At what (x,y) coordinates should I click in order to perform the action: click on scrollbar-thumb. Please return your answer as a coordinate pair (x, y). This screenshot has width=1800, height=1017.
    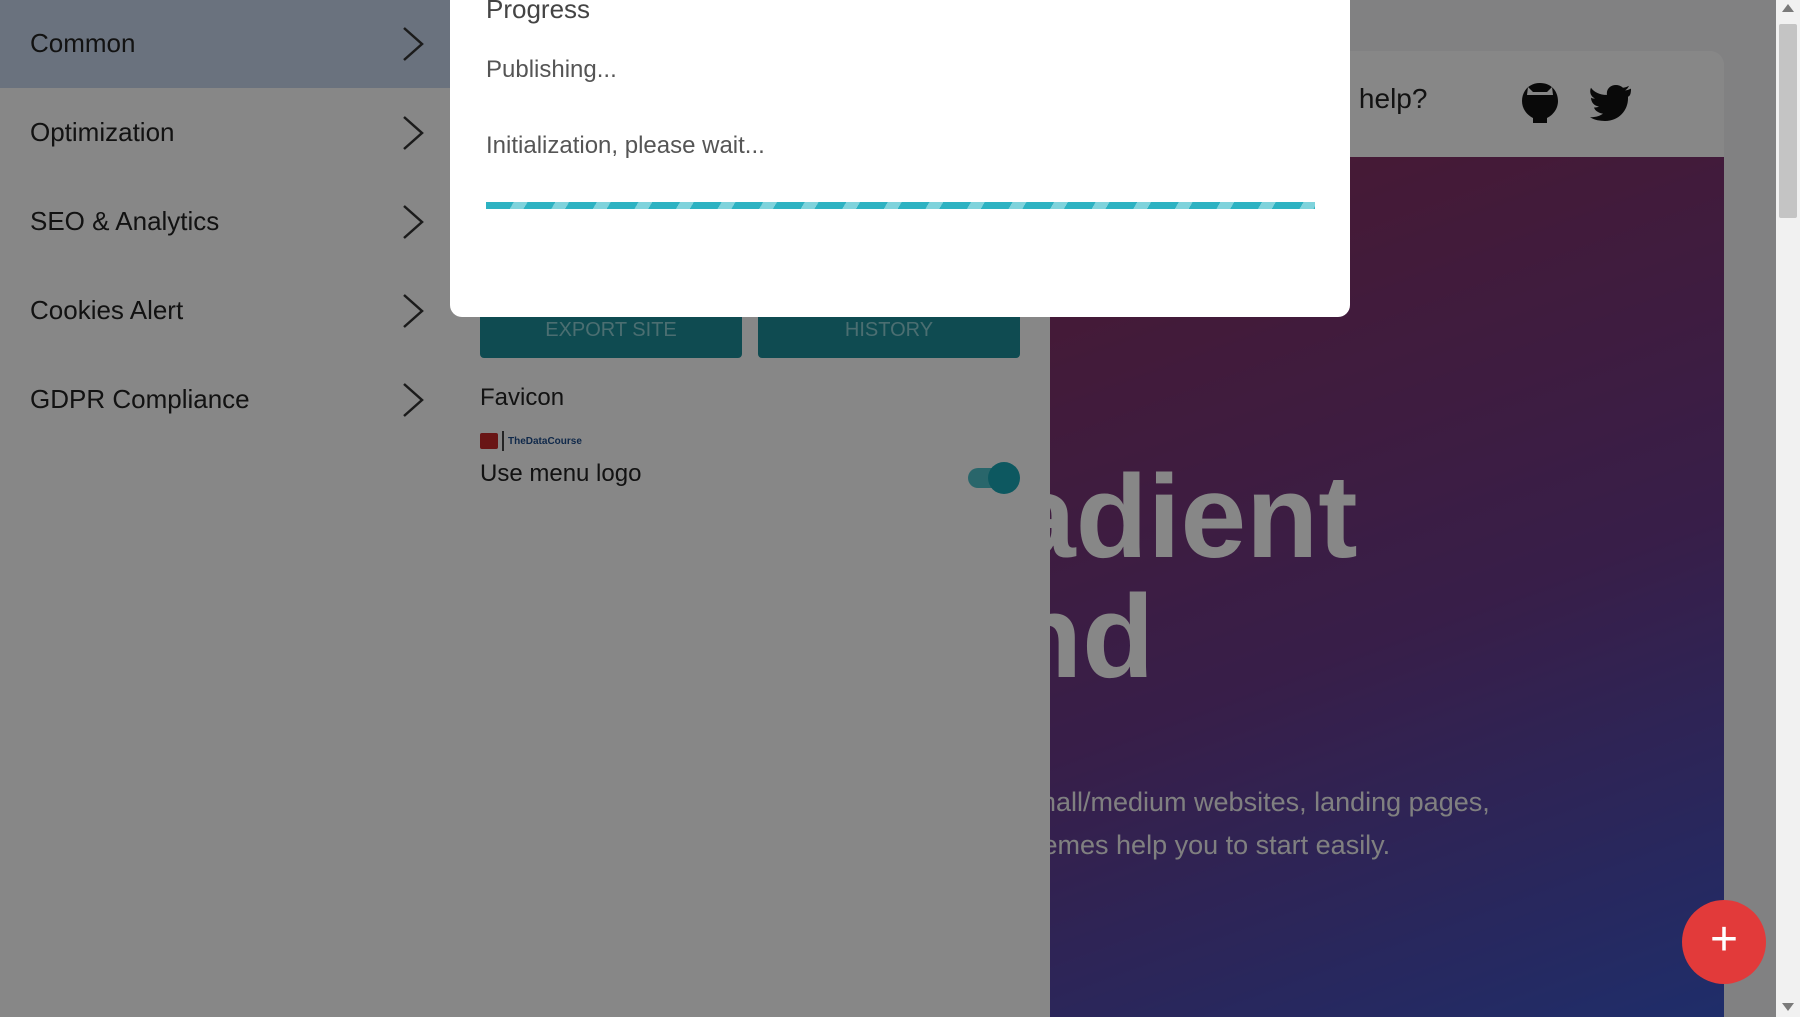
    Looking at the image, I should click on (1788, 121).